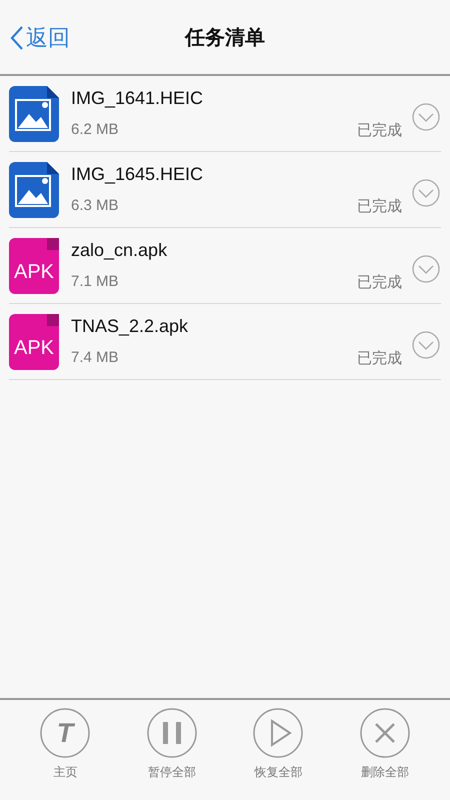  I want to click on page-title: 任务清单, so click(225, 38).